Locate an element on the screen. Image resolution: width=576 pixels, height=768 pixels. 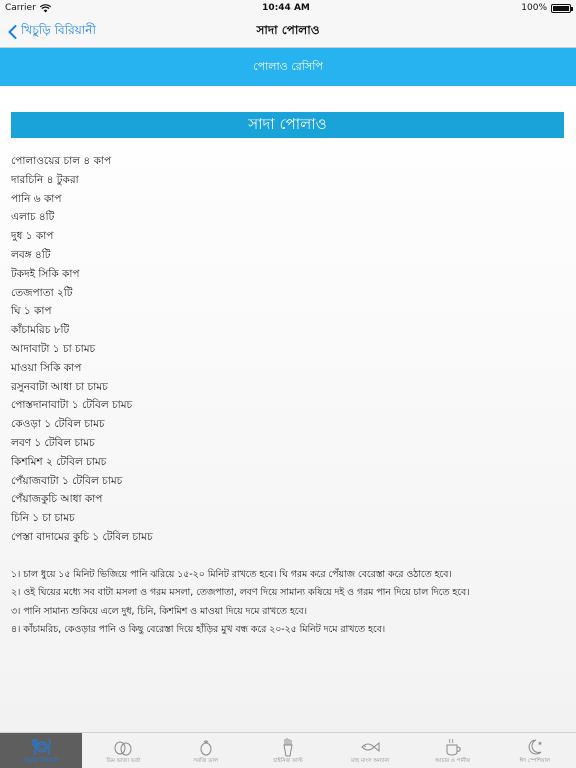
tab-label: সবজি ডাল is located at coordinates (206, 761).